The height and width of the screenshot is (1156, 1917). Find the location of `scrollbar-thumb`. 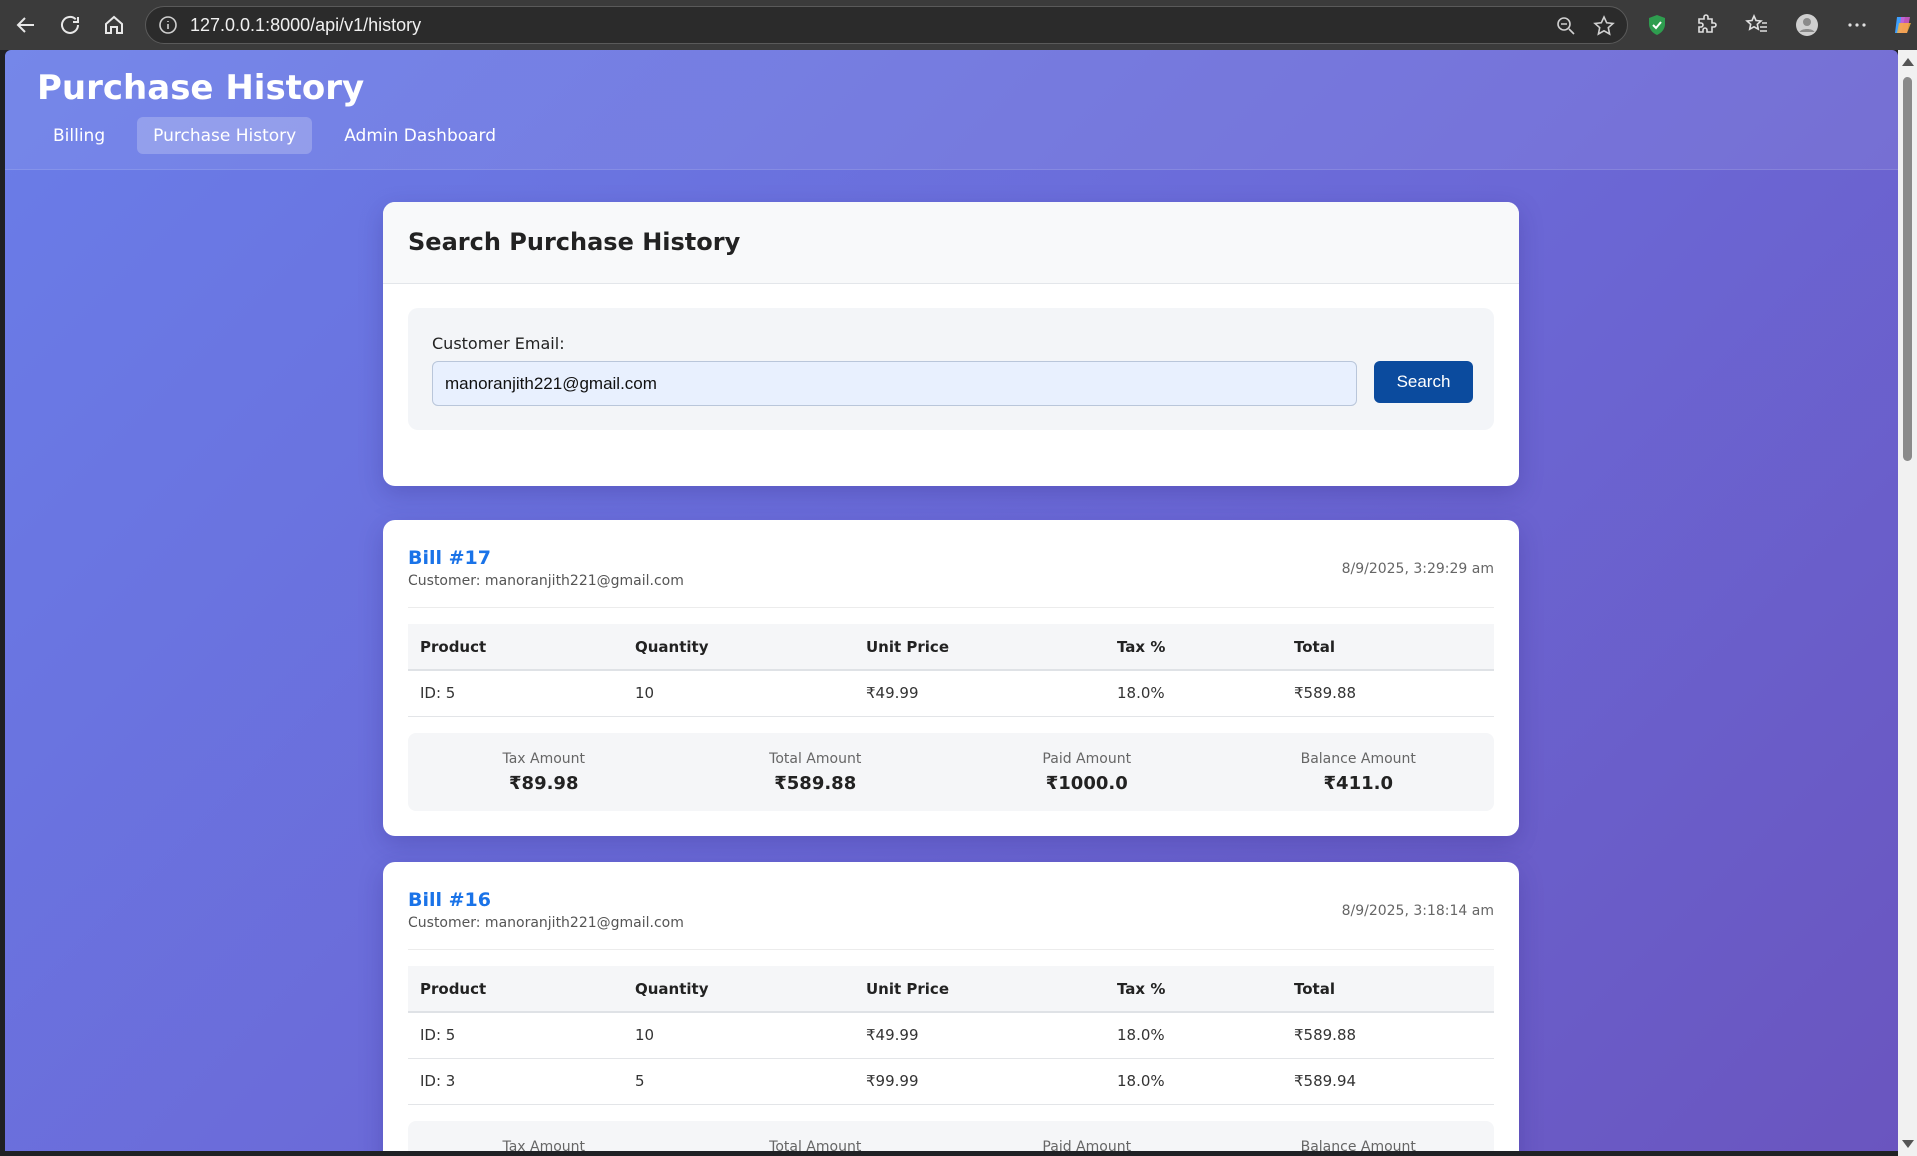

scrollbar-thumb is located at coordinates (1907, 269).